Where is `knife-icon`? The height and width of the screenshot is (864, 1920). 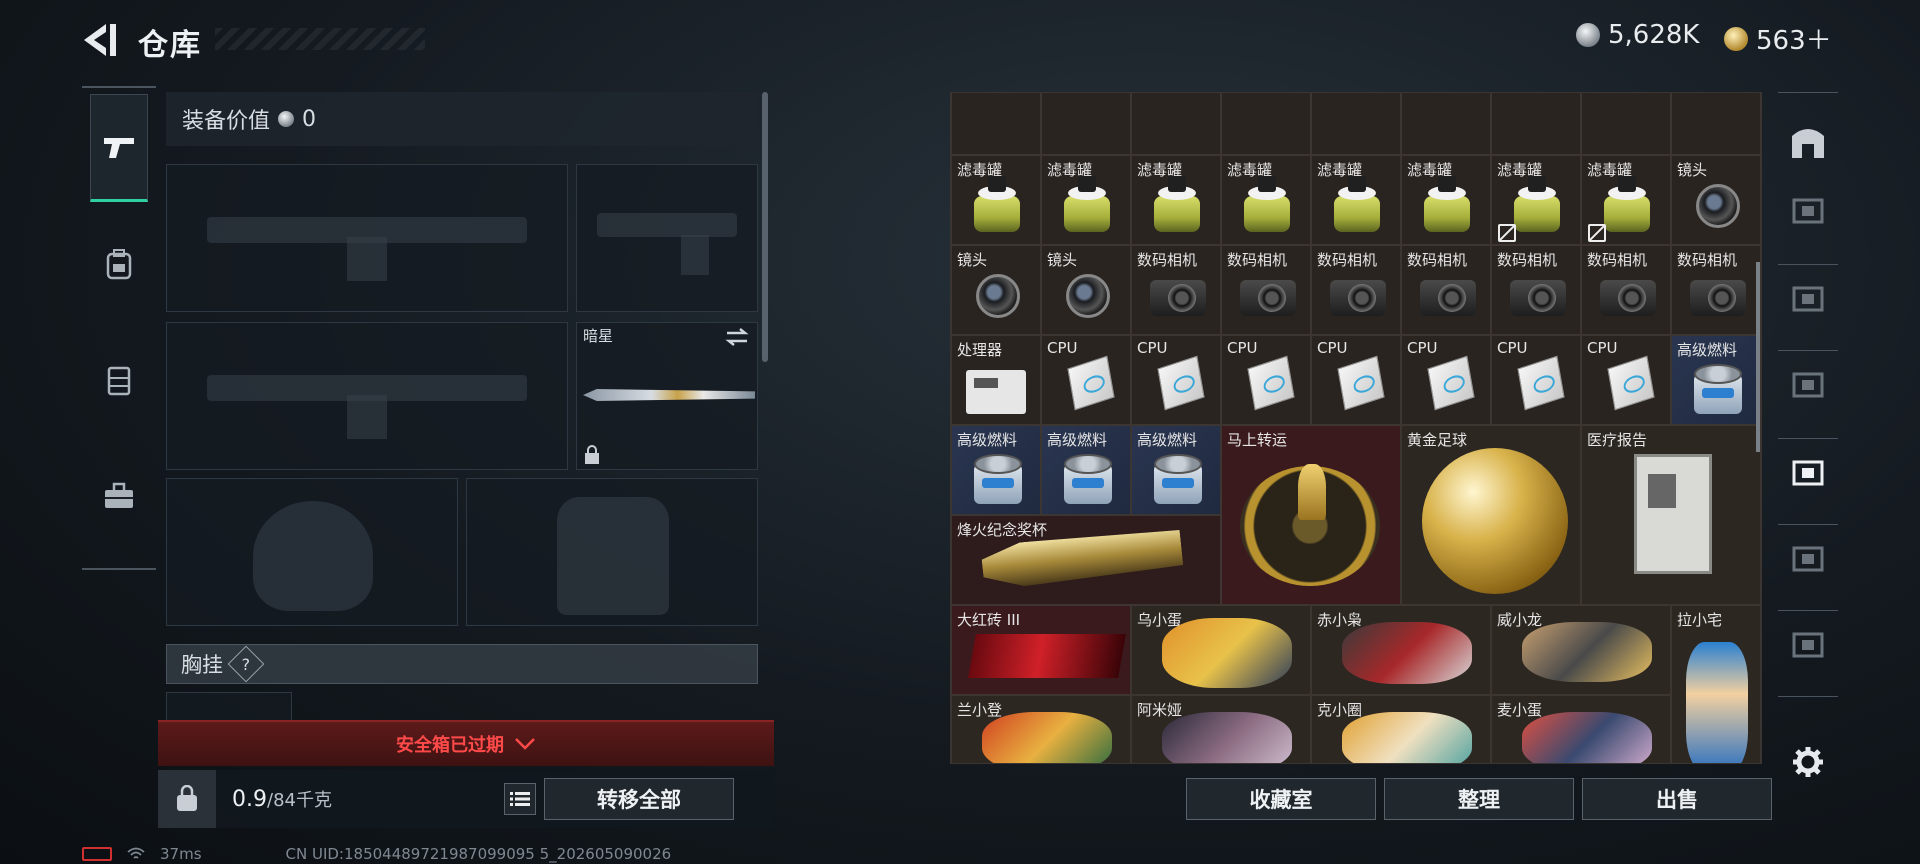
knife-icon is located at coordinates (669, 395).